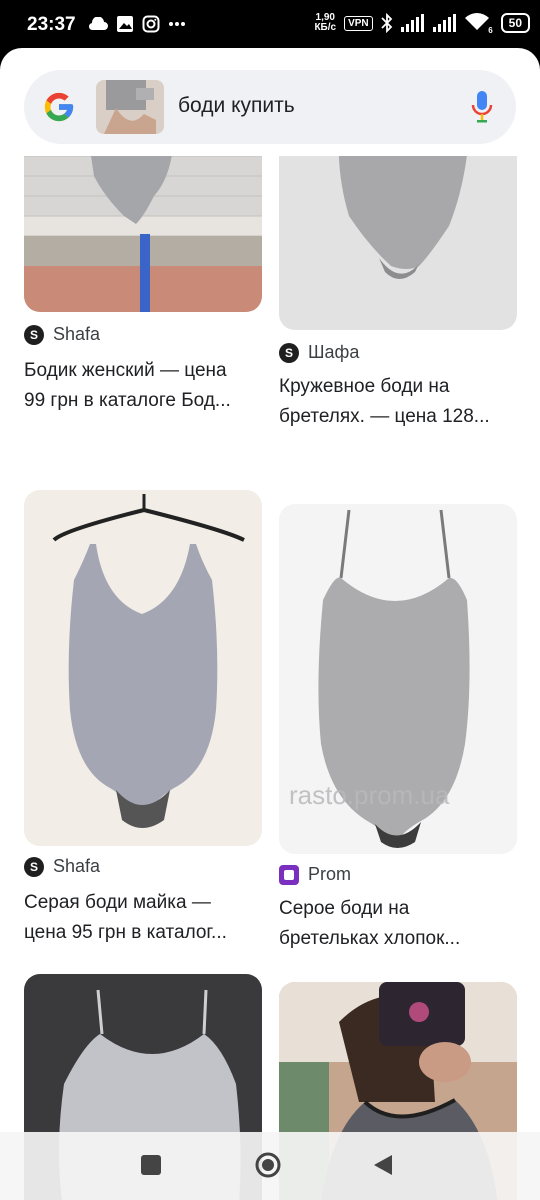 The height and width of the screenshot is (1200, 540). I want to click on bodysuit-photo-thumbnail, so click(130, 107).